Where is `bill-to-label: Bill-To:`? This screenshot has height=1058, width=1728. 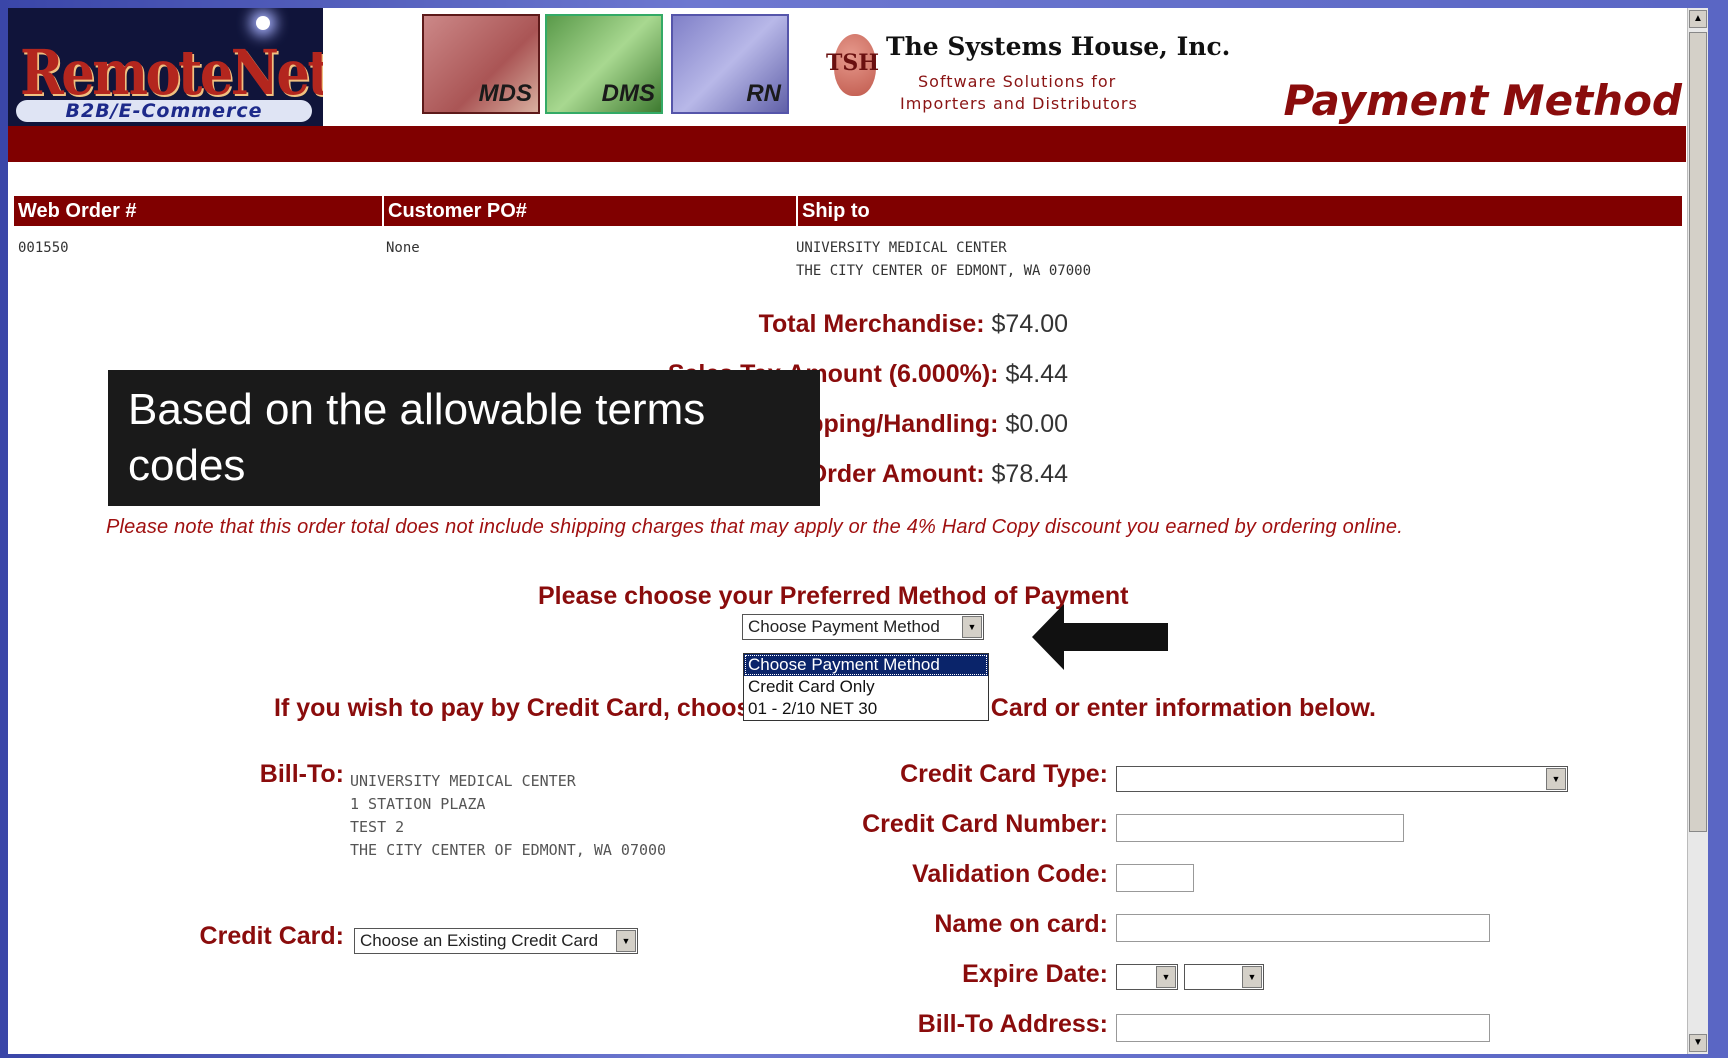 bill-to-label: Bill-To: is located at coordinates (301, 774).